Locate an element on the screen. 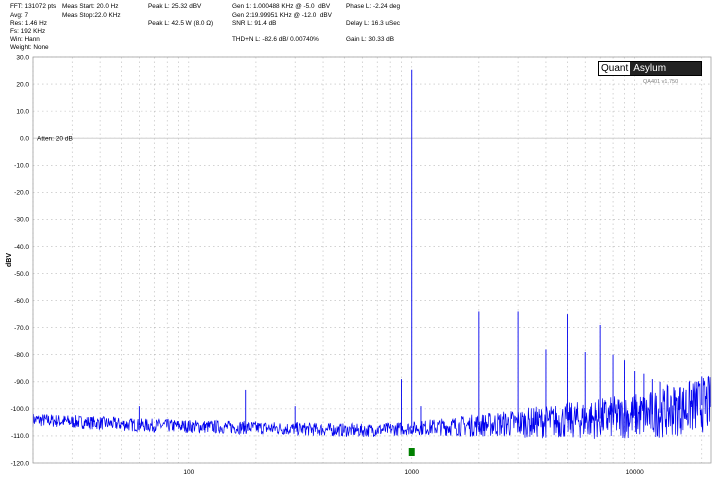  x-tick-label: 10000 is located at coordinates (635, 472).